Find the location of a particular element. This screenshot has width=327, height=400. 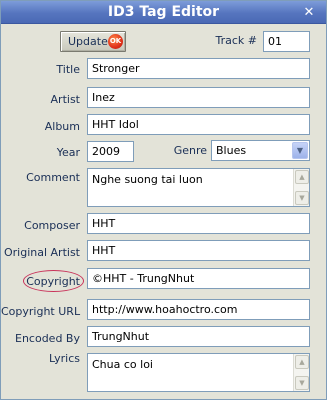

original-artist-label: Original Artist is located at coordinates (41, 252).